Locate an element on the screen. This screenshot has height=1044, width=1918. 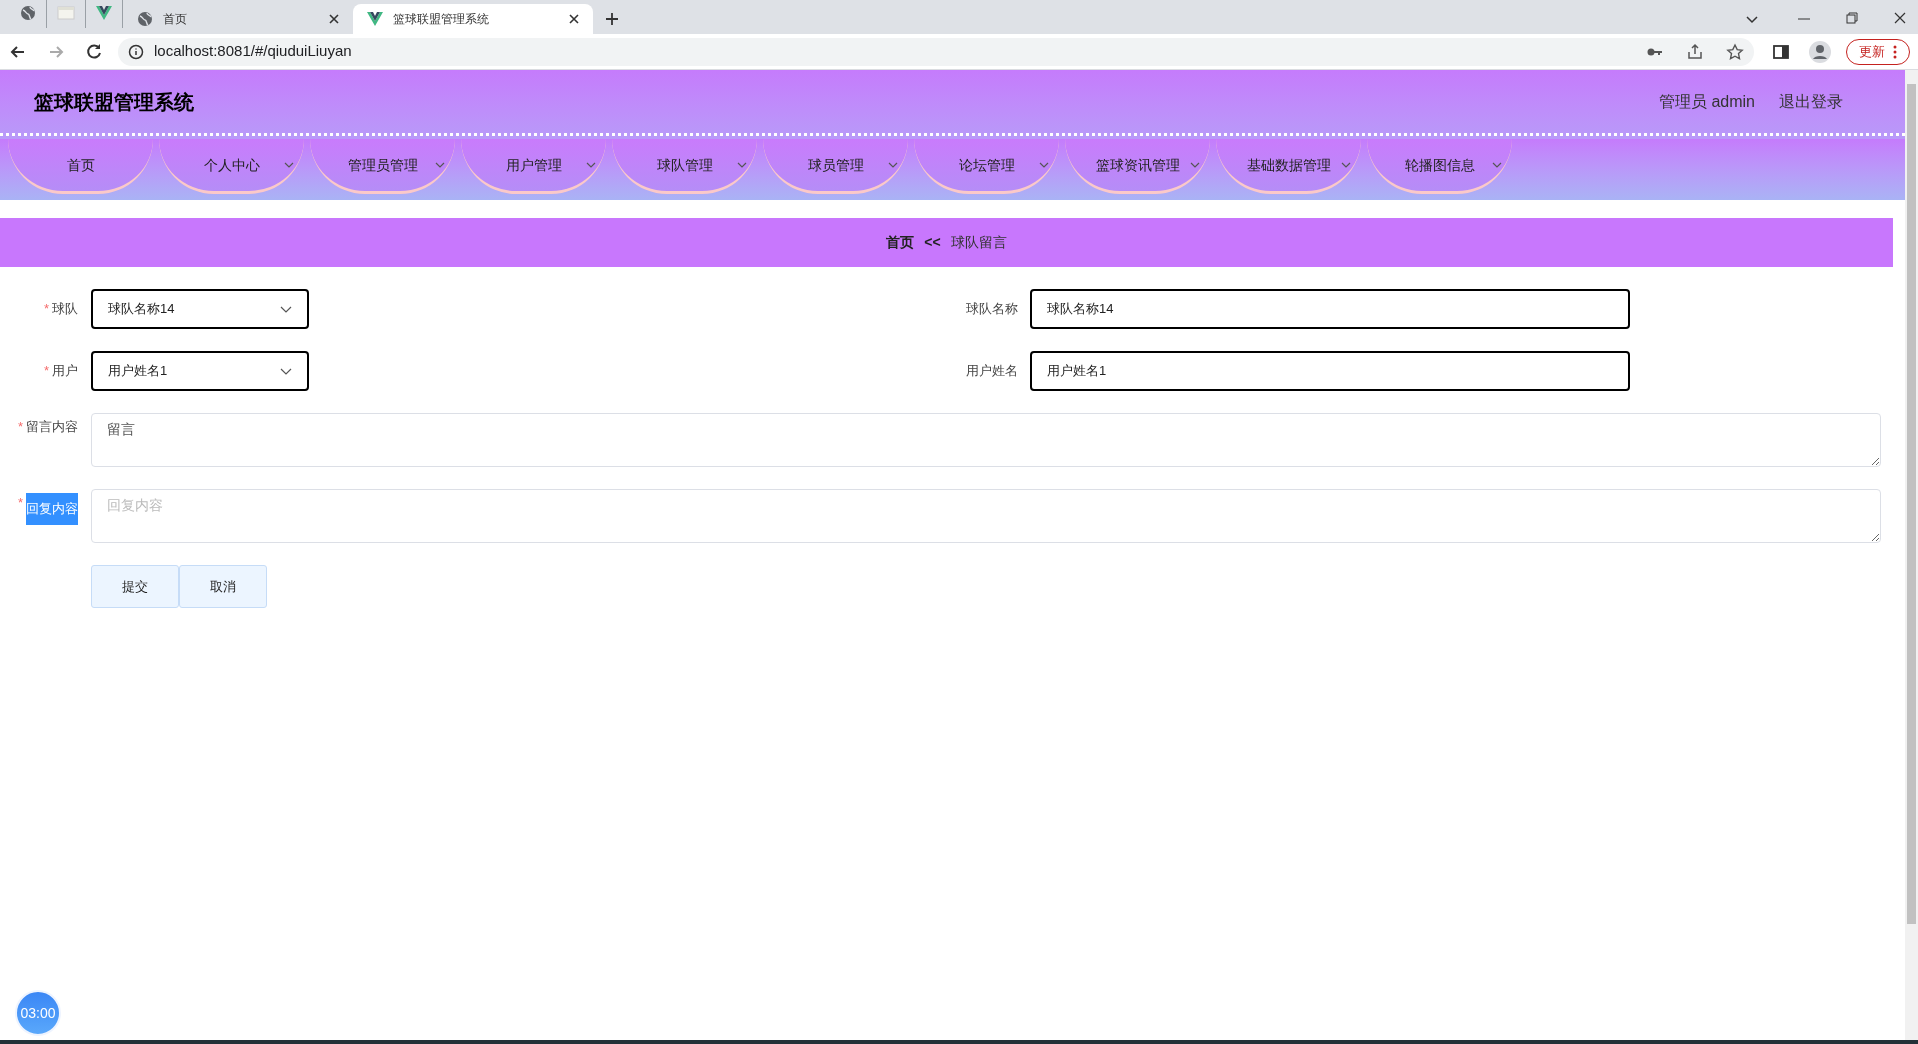
breadcrumb-current: 球队留言 is located at coordinates (978, 242).